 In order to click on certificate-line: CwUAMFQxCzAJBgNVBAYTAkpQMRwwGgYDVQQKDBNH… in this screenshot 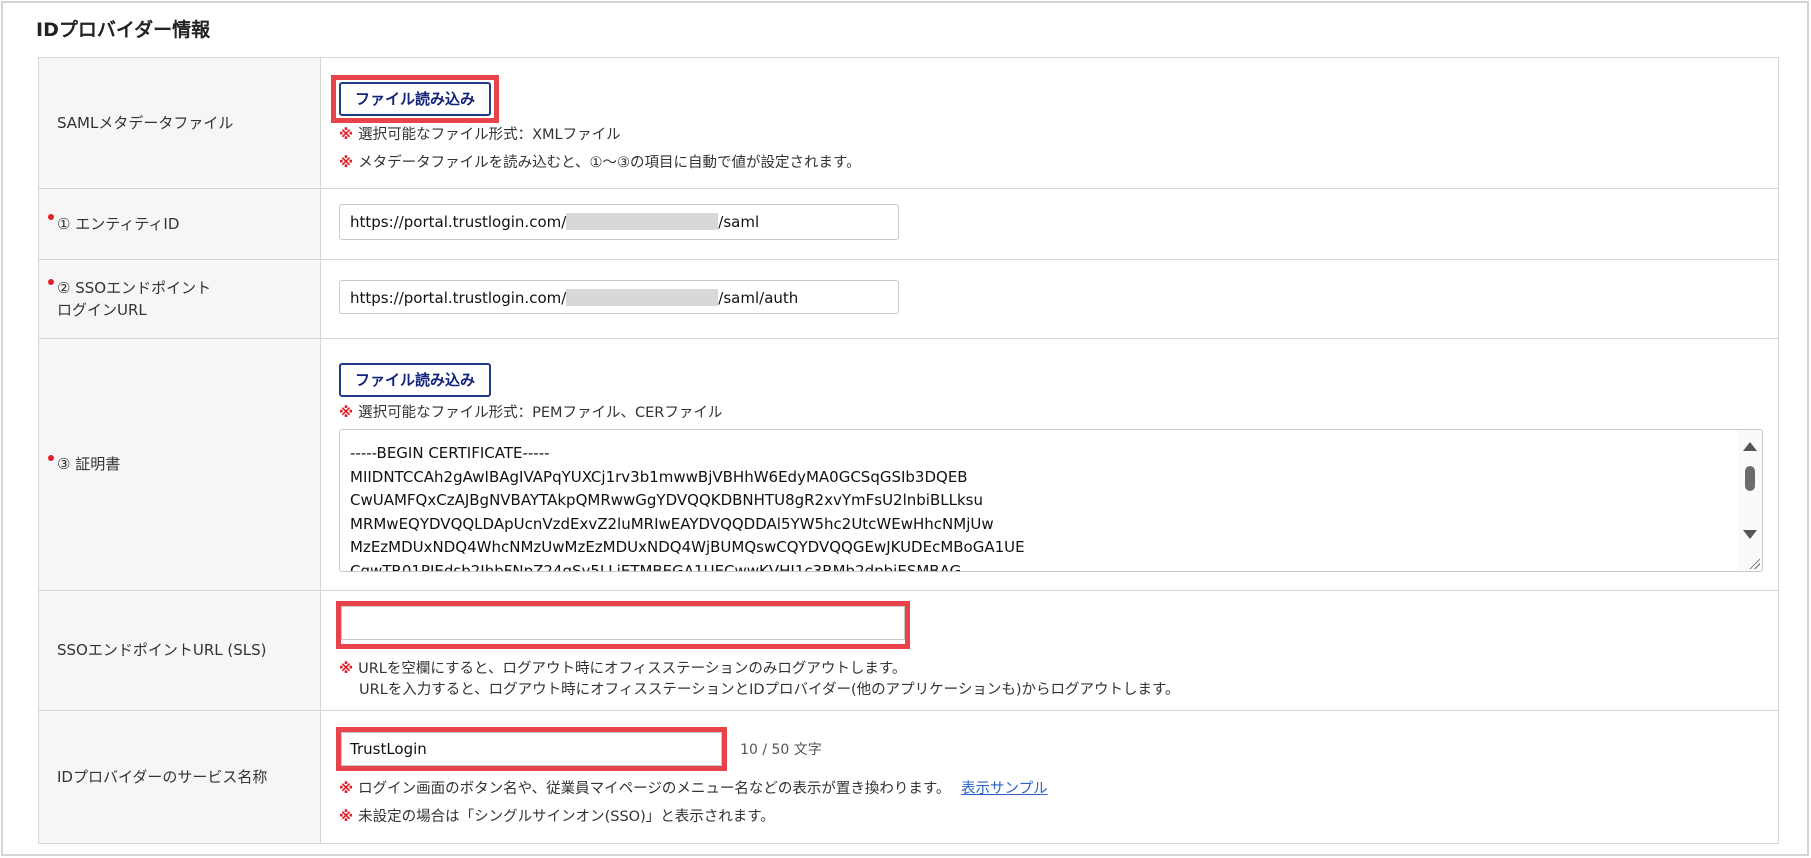, I will do `click(666, 500)`.